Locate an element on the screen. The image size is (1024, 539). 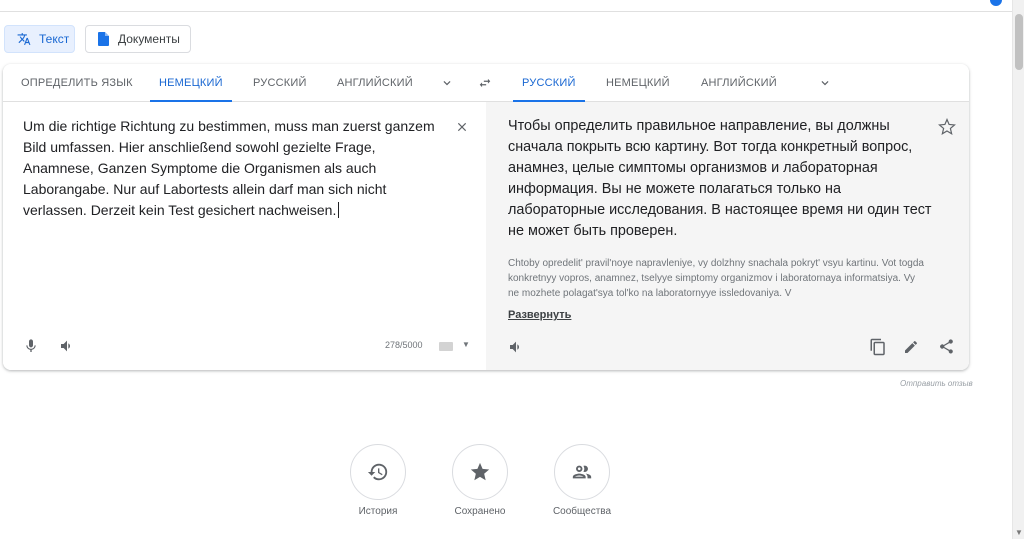
scroll-down-icon: ▼ is located at coordinates (1019, 532).